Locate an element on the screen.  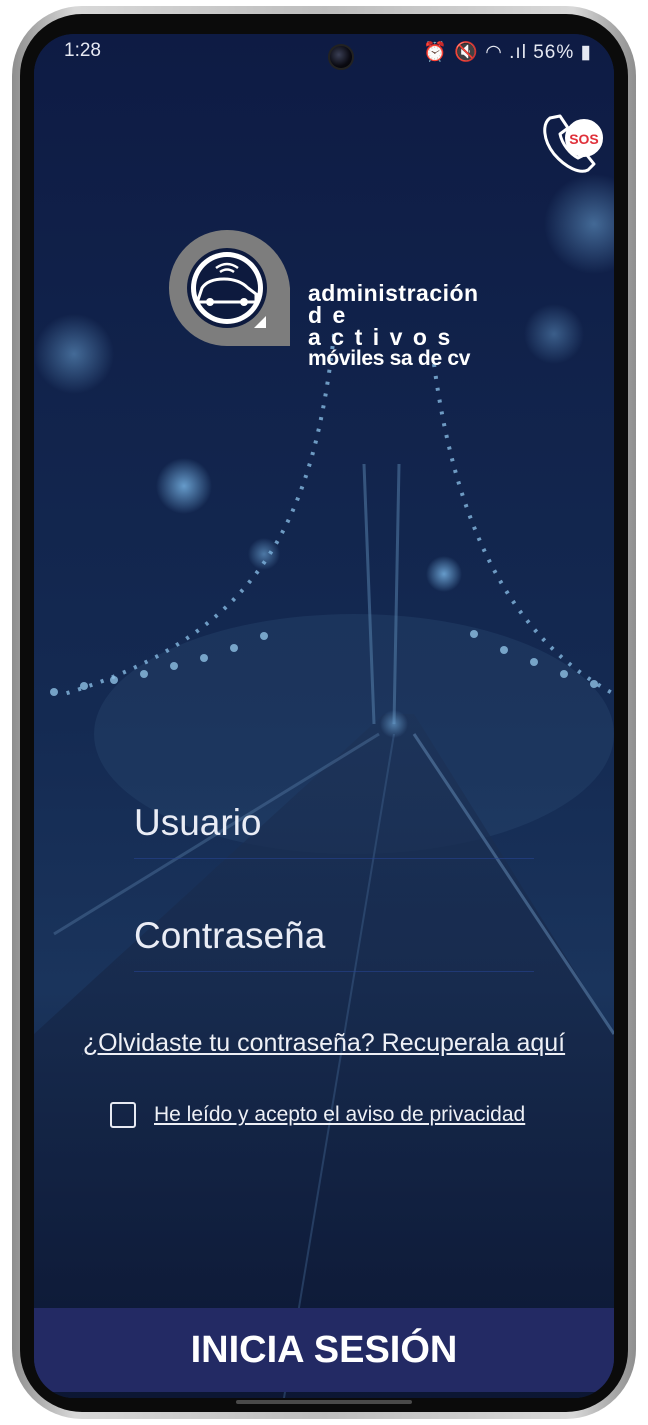
privacy-notice-link: He leído y acepto el aviso de privacidad is located at coordinates (339, 1115).